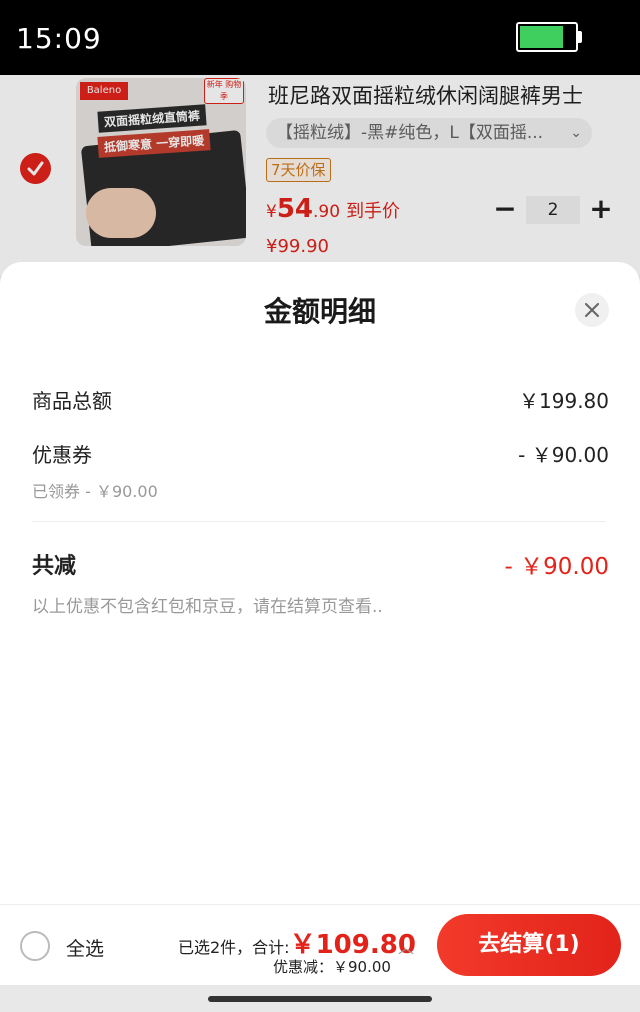  What do you see at coordinates (541, 37) in the screenshot?
I see `battery-level-fill` at bounding box center [541, 37].